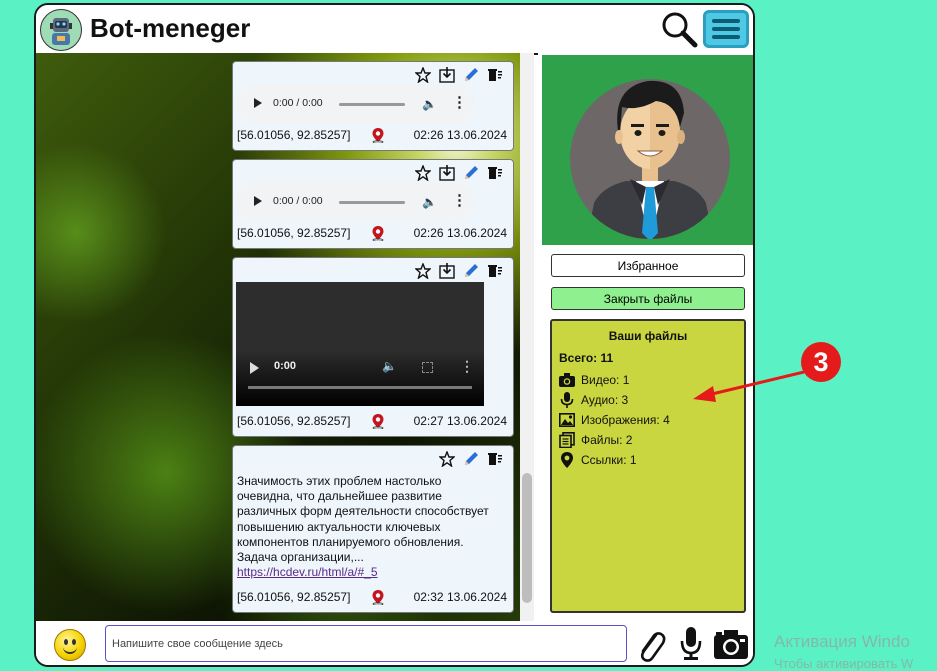 This screenshot has width=937, height=671. Describe the element at coordinates (61, 30) in the screenshot. I see `robot-avatar-icon` at that location.